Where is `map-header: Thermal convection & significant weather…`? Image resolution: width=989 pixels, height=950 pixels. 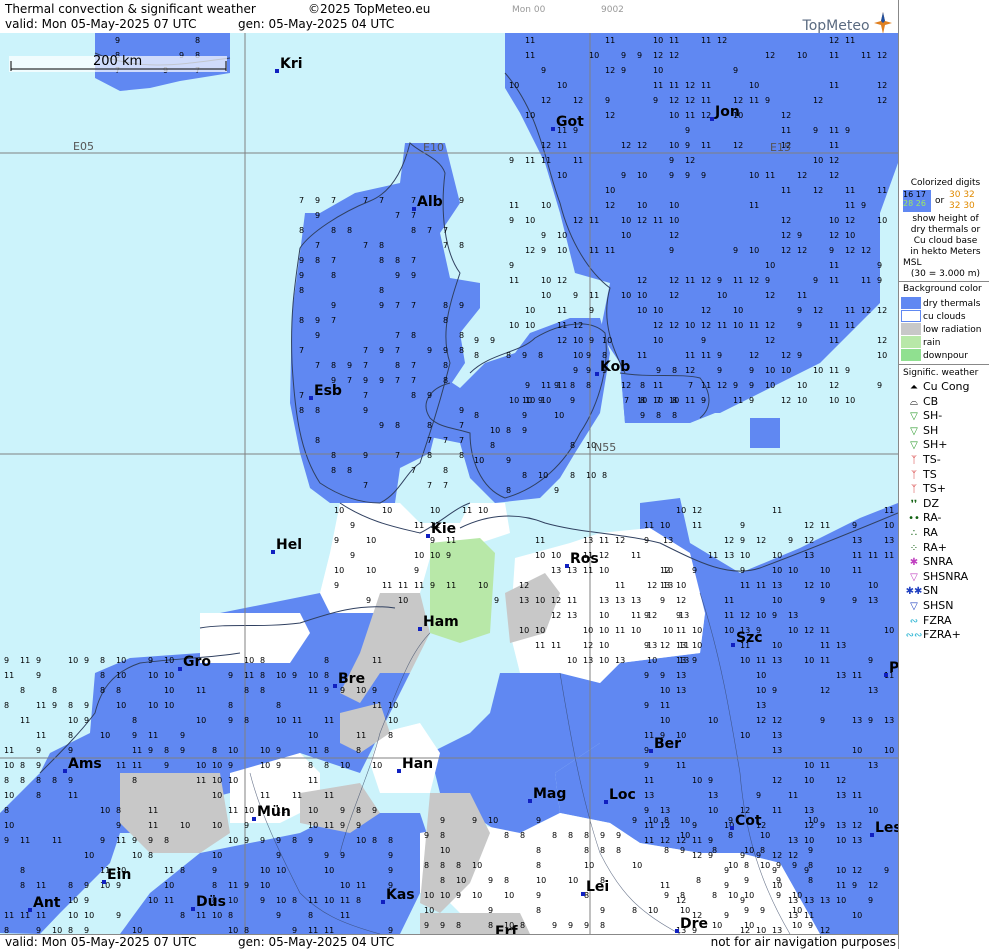 map-header: Thermal convection & significant weather… is located at coordinates (449, 17).